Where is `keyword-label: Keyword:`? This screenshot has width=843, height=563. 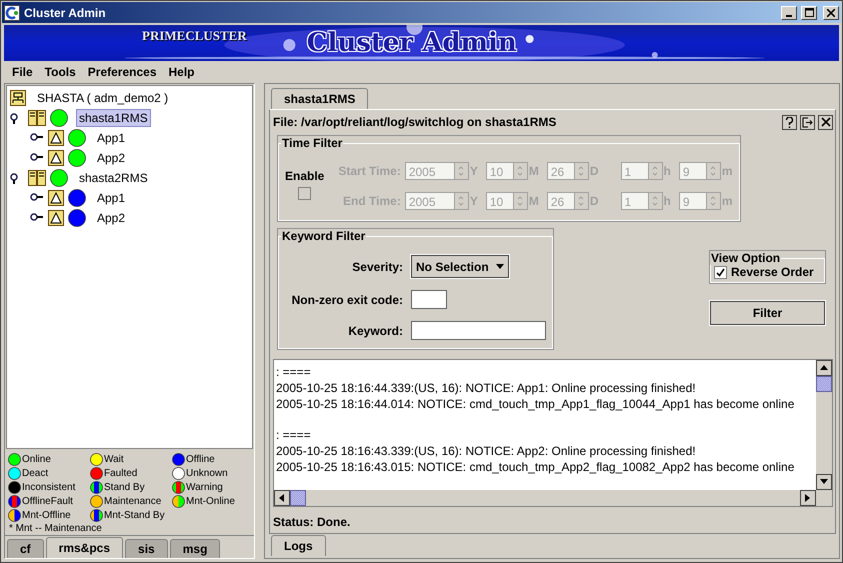 keyword-label: Keyword: is located at coordinates (375, 331).